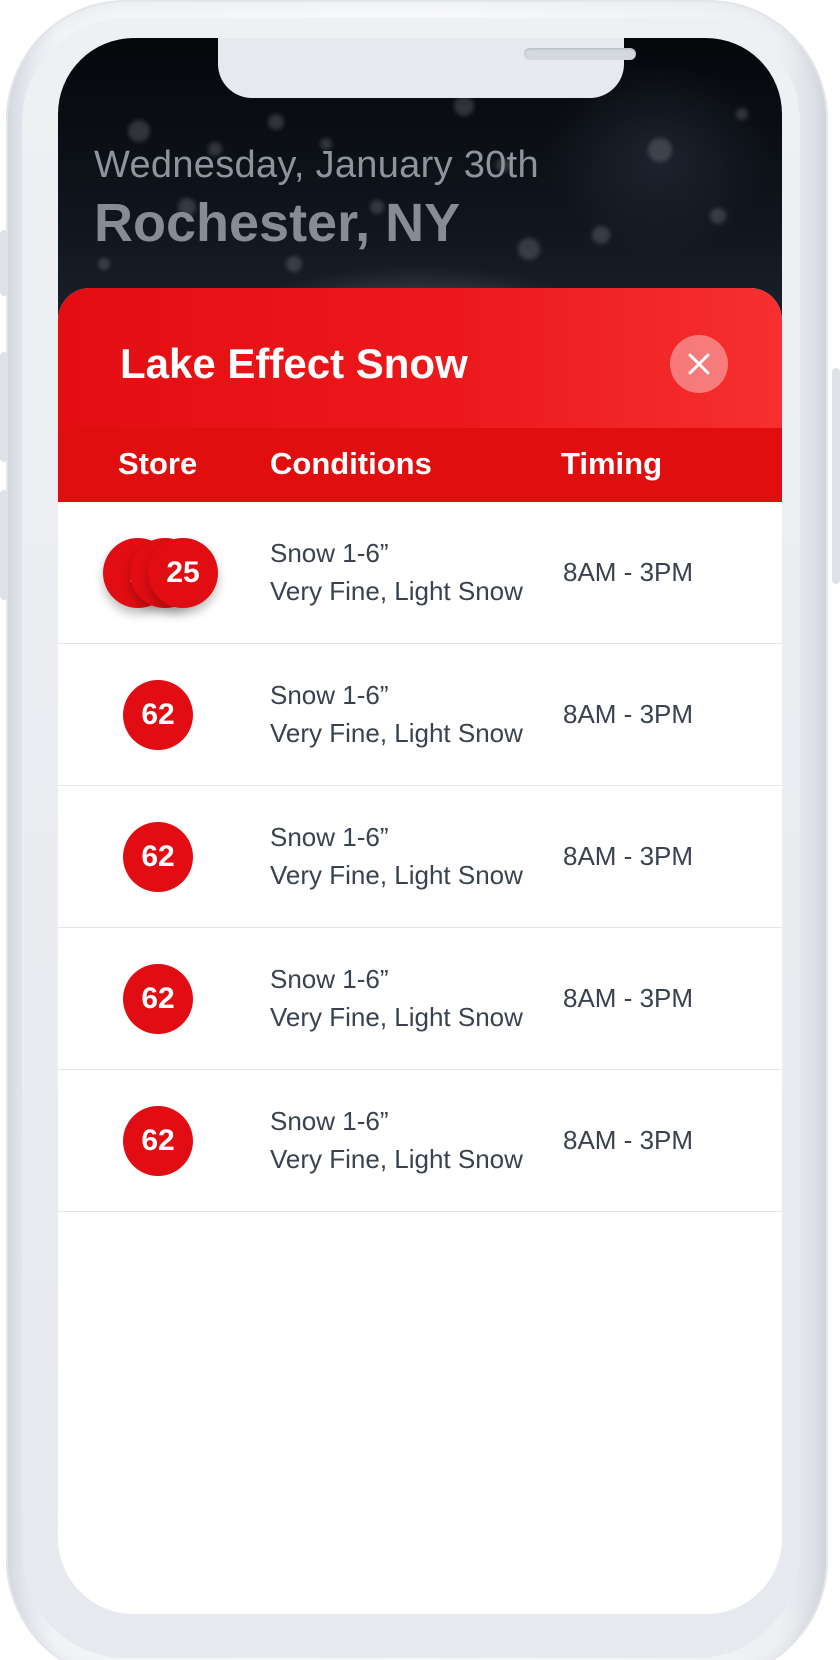 The height and width of the screenshot is (1660, 840). Describe the element at coordinates (277, 223) in the screenshot. I see `location-title: Rochester, NY` at that location.